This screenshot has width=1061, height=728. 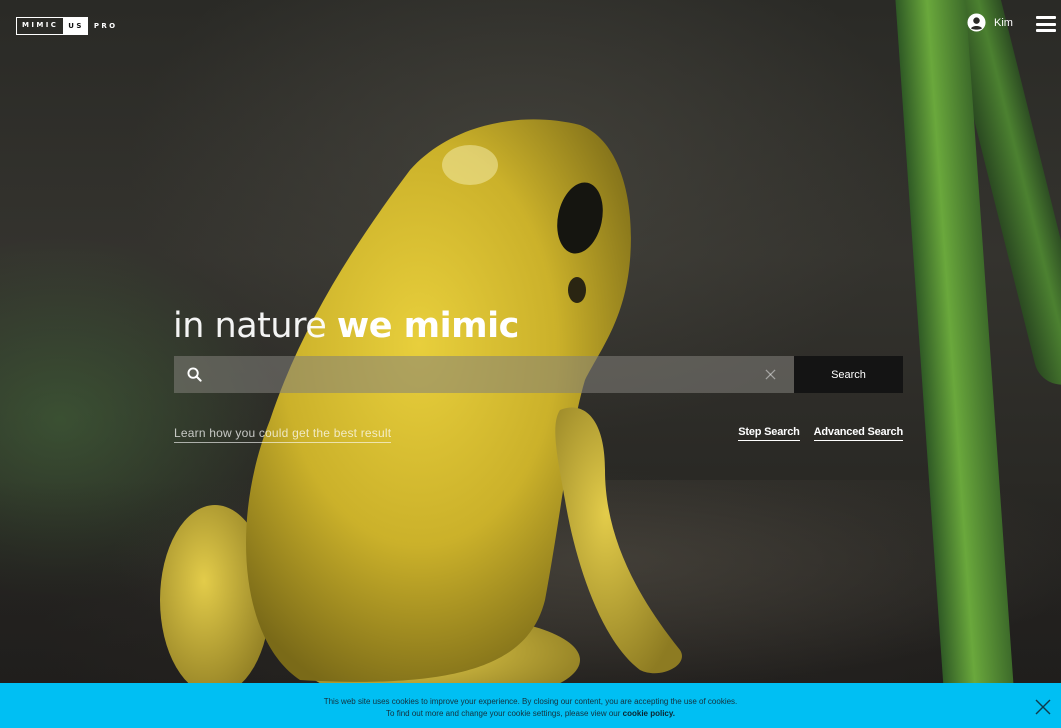 I want to click on logo-text-mimic: MIMIC, so click(x=40, y=26).